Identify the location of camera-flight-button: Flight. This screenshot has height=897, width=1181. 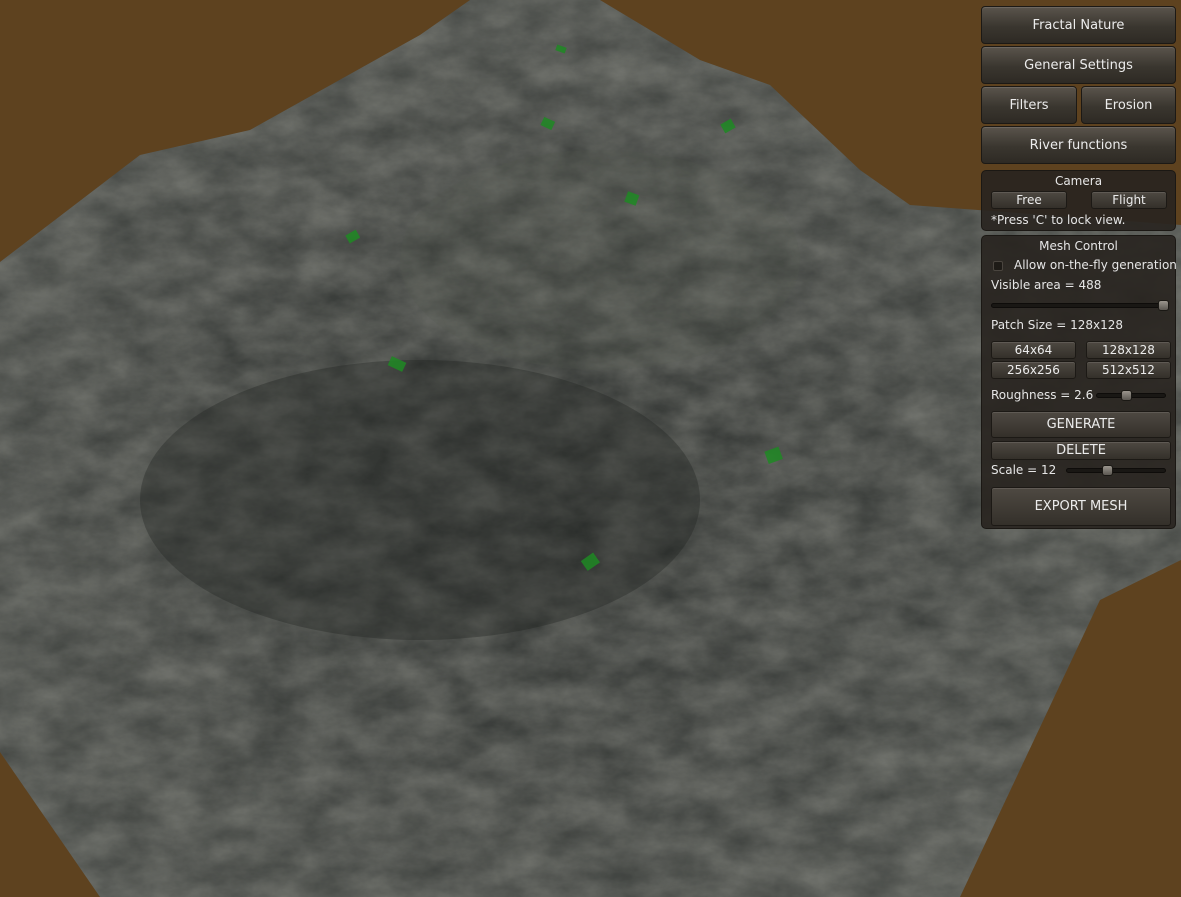
(1129, 200).